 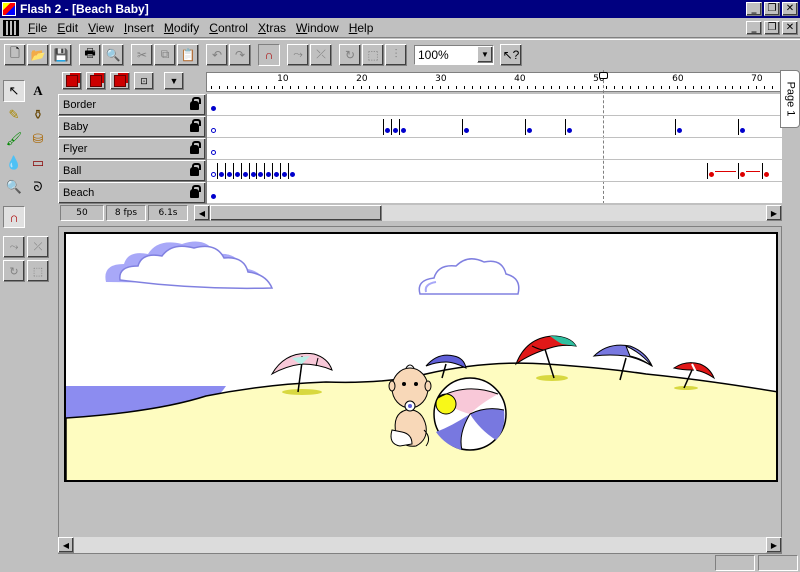 What do you see at coordinates (217, 54) in the screenshot?
I see `undo-icon: ↶` at bounding box center [217, 54].